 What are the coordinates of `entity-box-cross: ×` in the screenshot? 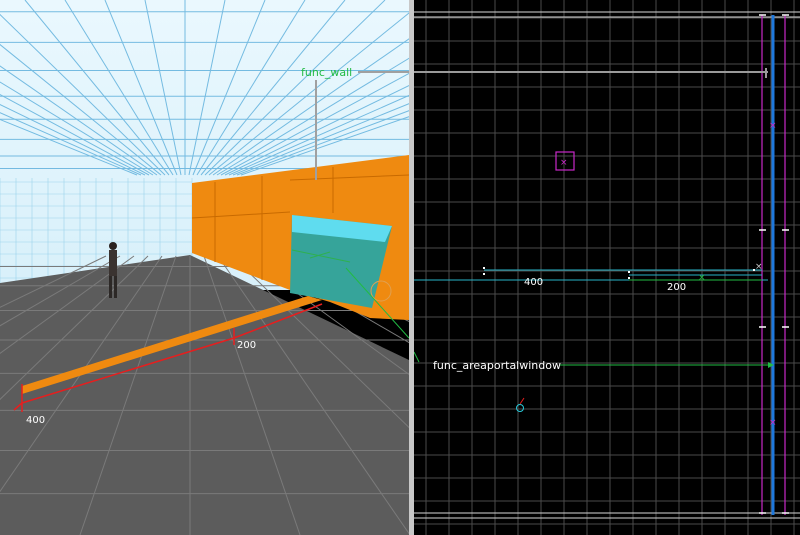 It's located at (564, 163).